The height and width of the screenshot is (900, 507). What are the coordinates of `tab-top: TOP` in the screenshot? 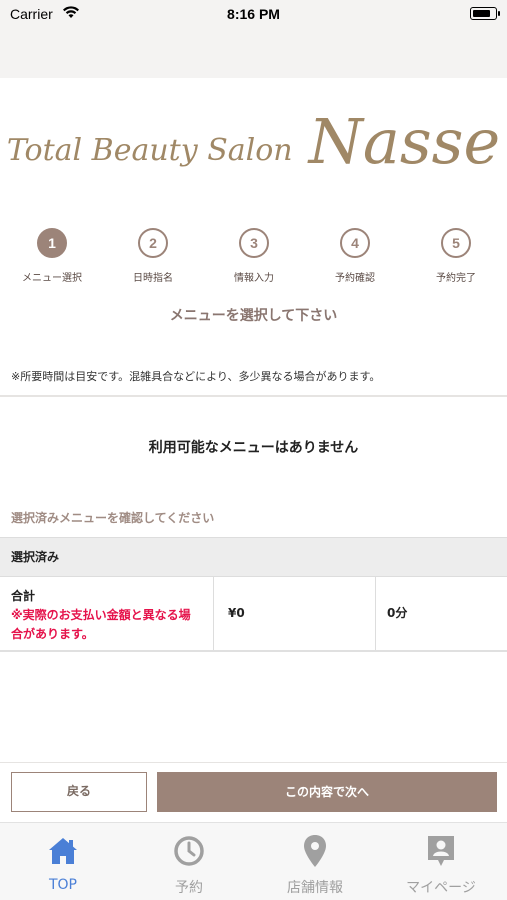 It's located at (63, 862).